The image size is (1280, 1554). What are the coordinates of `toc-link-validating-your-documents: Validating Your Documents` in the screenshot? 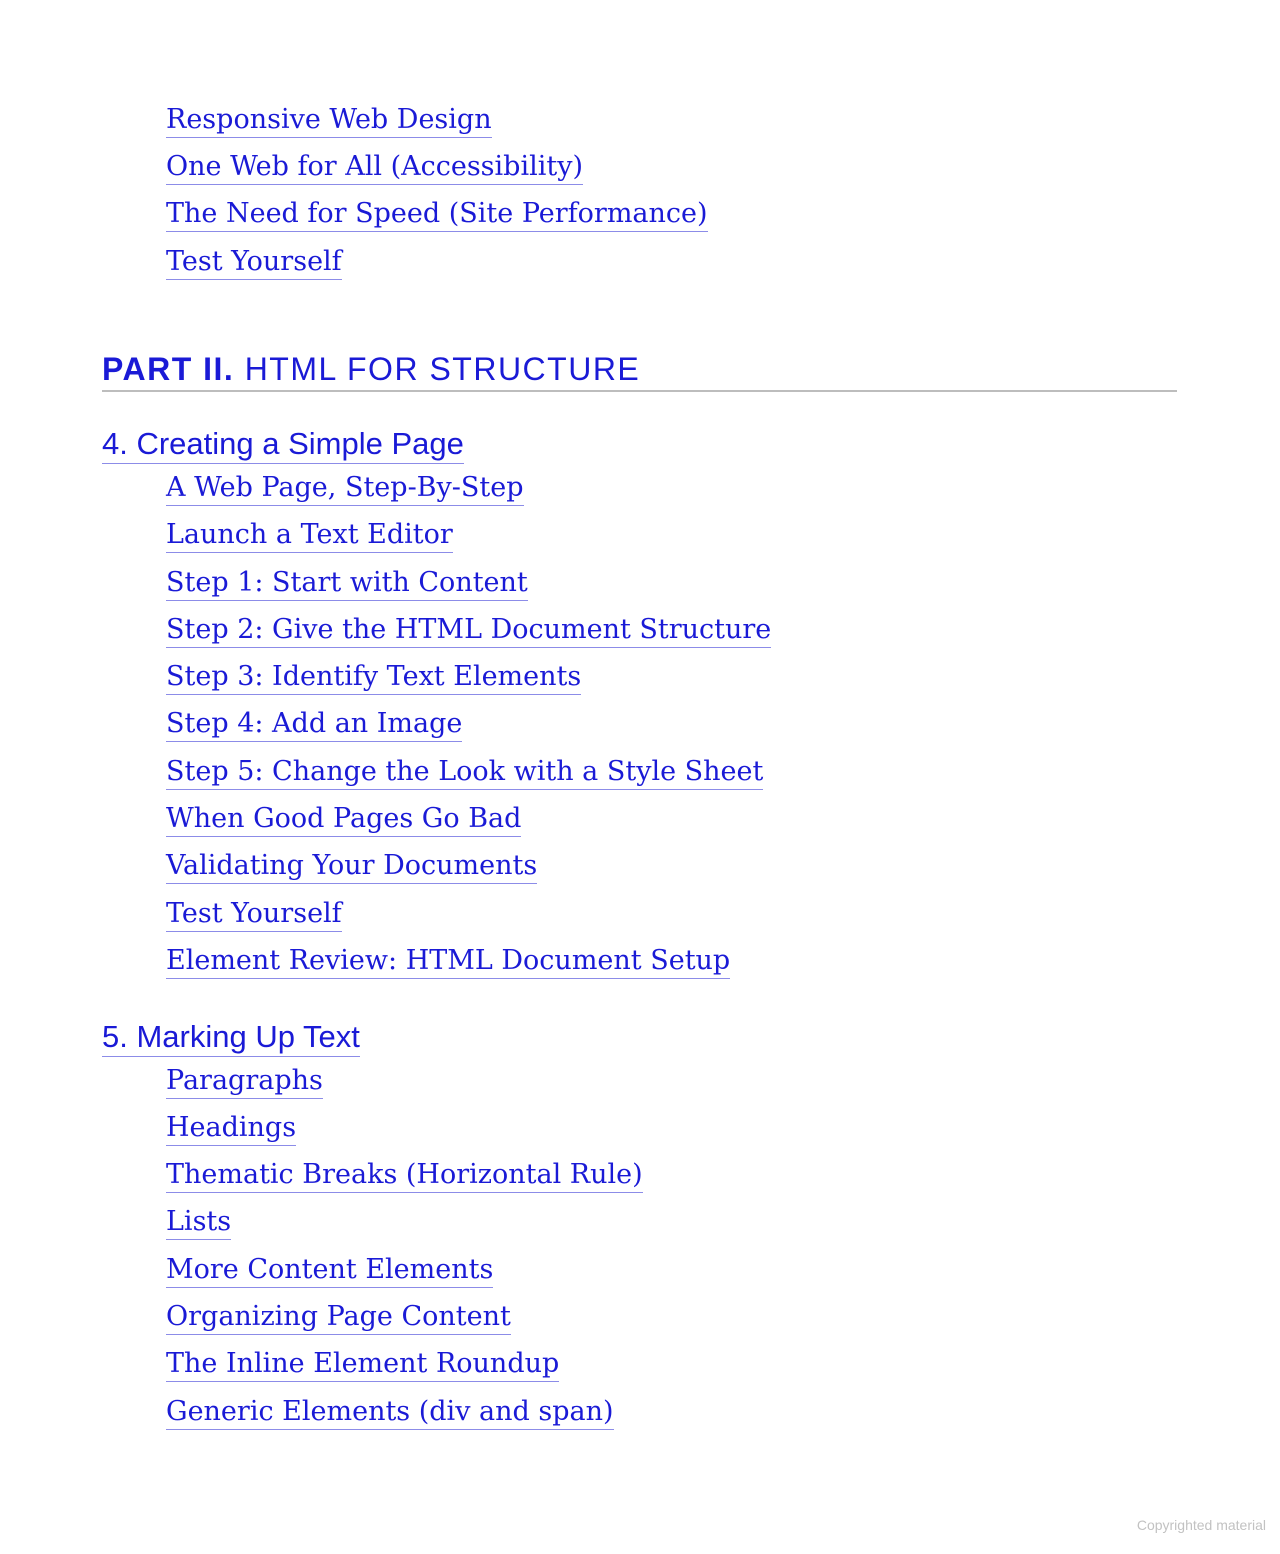 It's located at (352, 867).